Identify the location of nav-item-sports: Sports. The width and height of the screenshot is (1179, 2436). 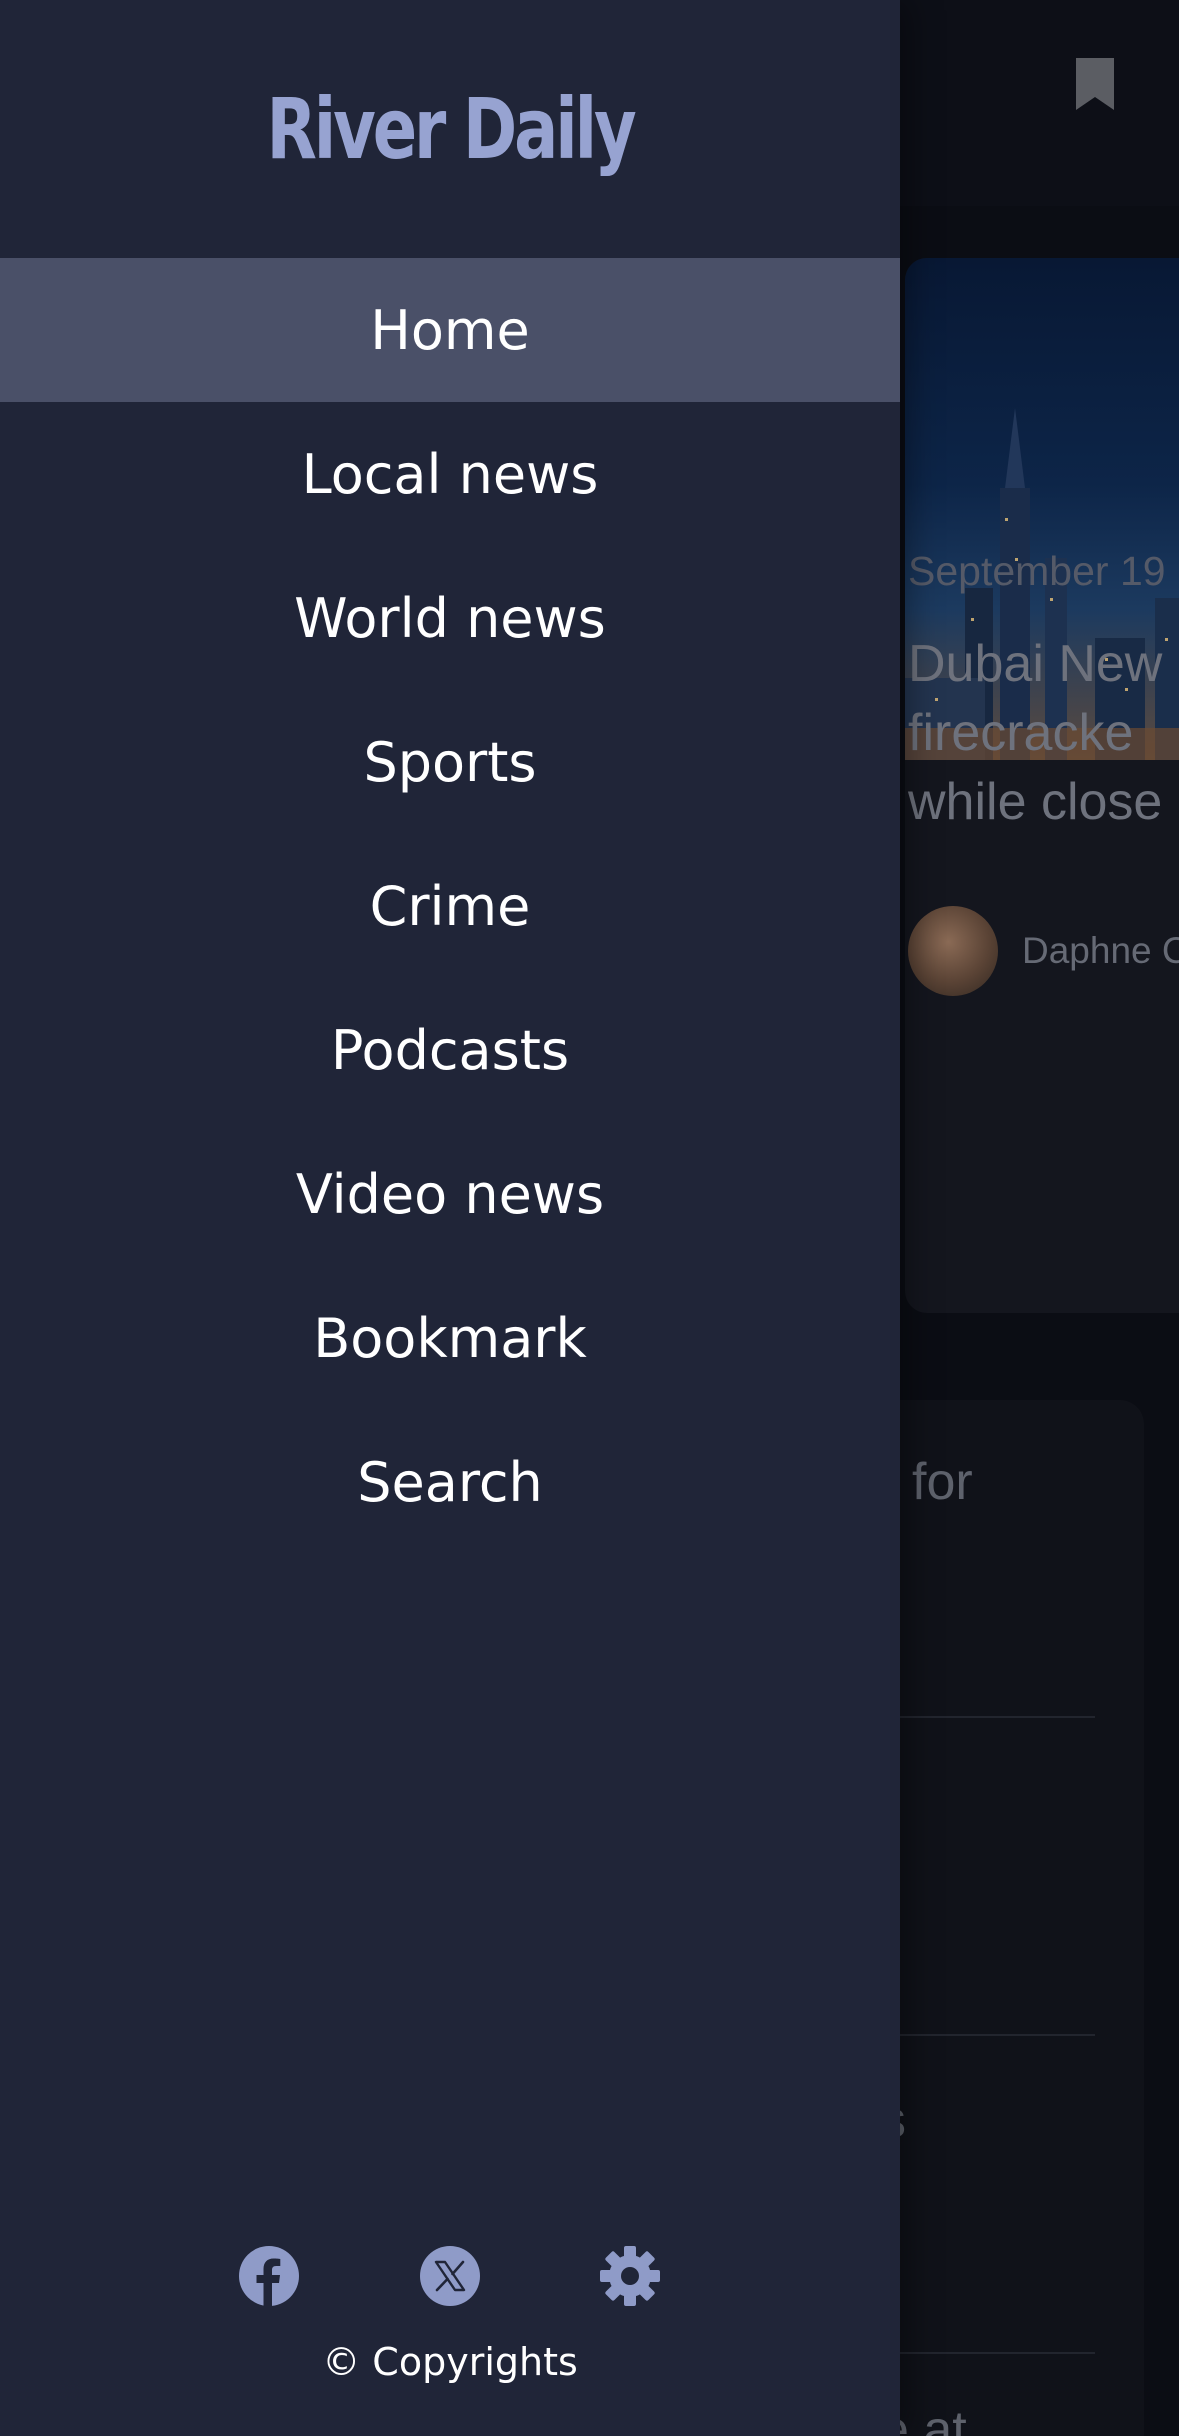
(450, 762).